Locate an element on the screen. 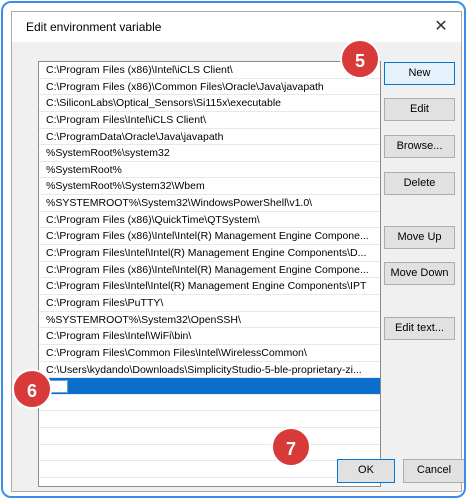 The width and height of the screenshot is (471, 502). delete-button: Delete is located at coordinates (419, 183).